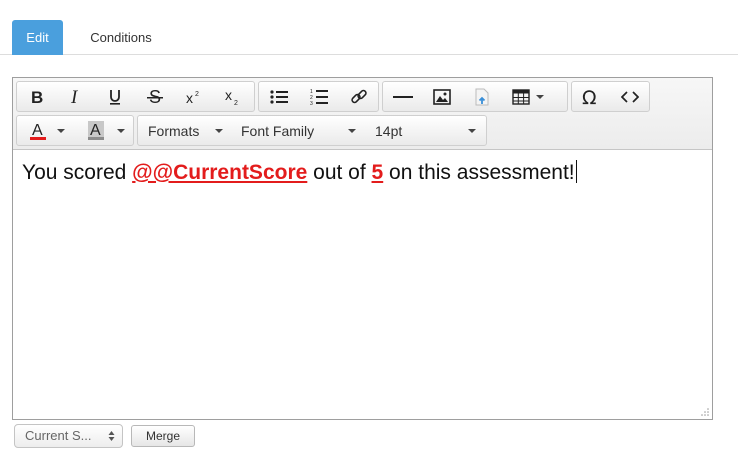 This screenshot has height=462, width=738. I want to click on background-color-button: A, so click(103, 130).